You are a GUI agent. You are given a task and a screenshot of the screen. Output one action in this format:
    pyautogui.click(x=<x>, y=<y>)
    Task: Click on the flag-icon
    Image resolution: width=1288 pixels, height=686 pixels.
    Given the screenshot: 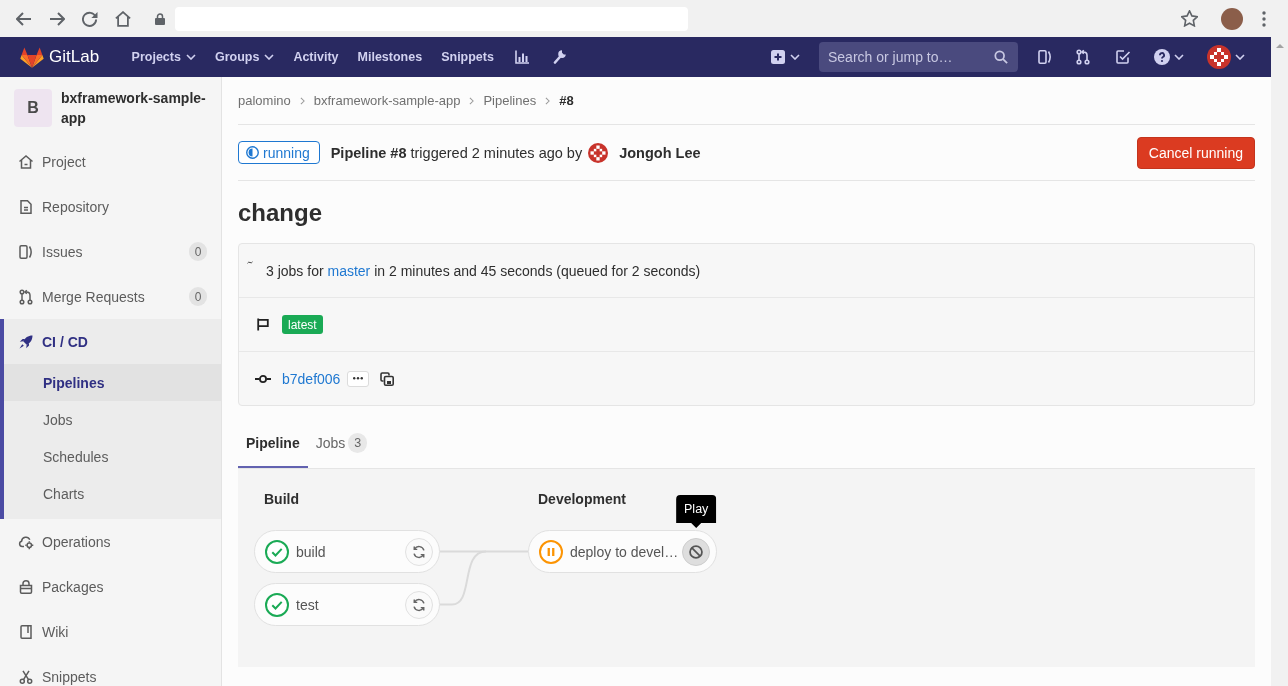 What is the action you would take?
    pyautogui.click(x=263, y=324)
    